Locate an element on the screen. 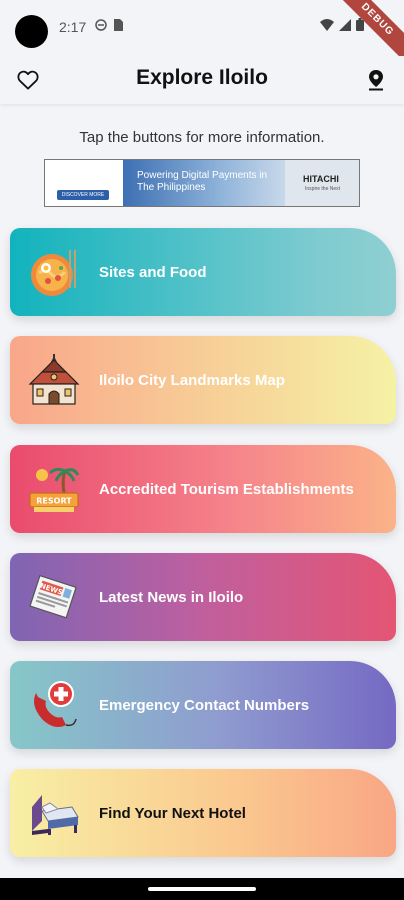 This screenshot has height=900, width=404. hotel-bed-icon is located at coordinates (55, 815).